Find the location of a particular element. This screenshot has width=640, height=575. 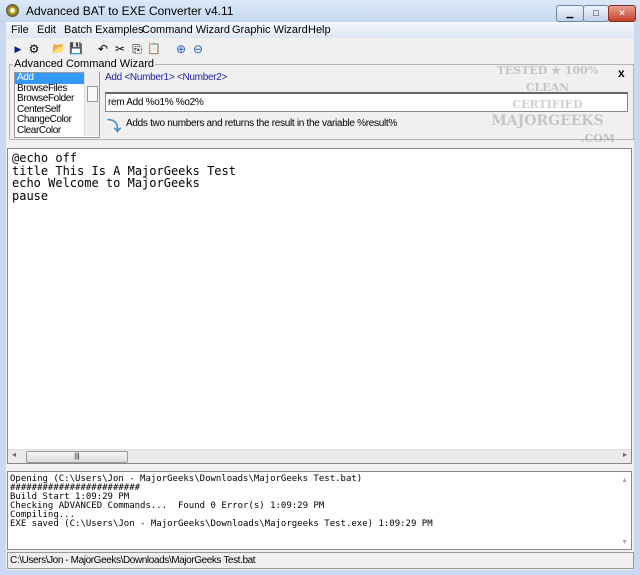

window-title: Advanced BAT to EXE Converter v4.11 is located at coordinates (130, 11).